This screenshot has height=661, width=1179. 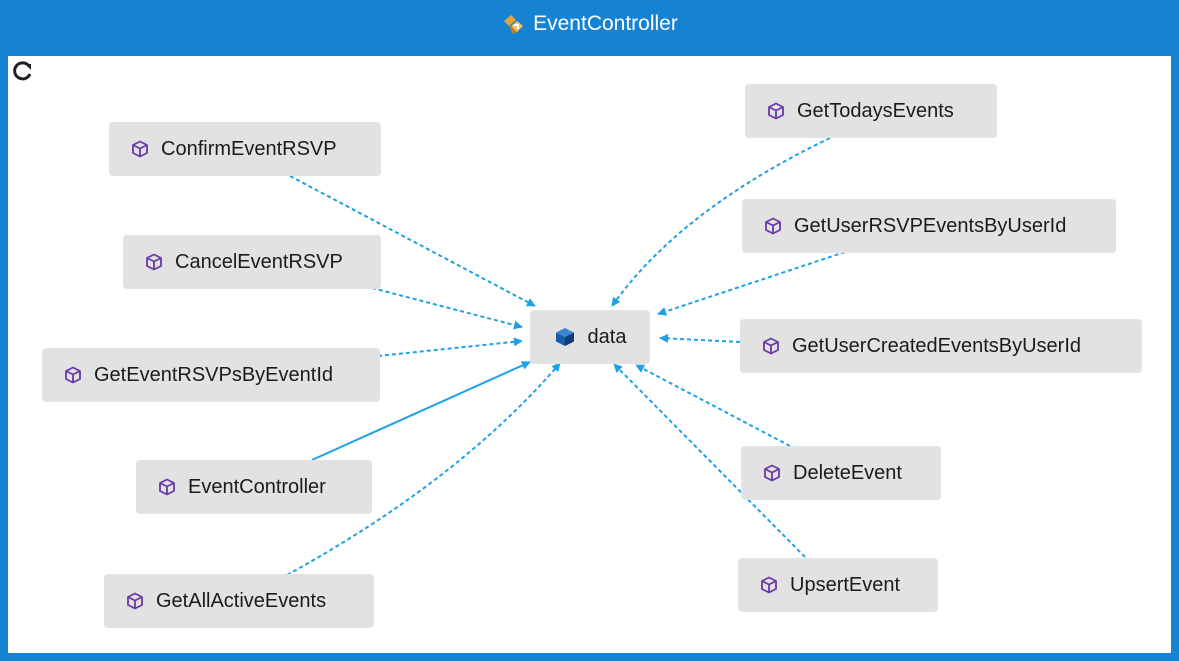 What do you see at coordinates (875, 110) in the screenshot?
I see `node-label: GetTodaysEvents` at bounding box center [875, 110].